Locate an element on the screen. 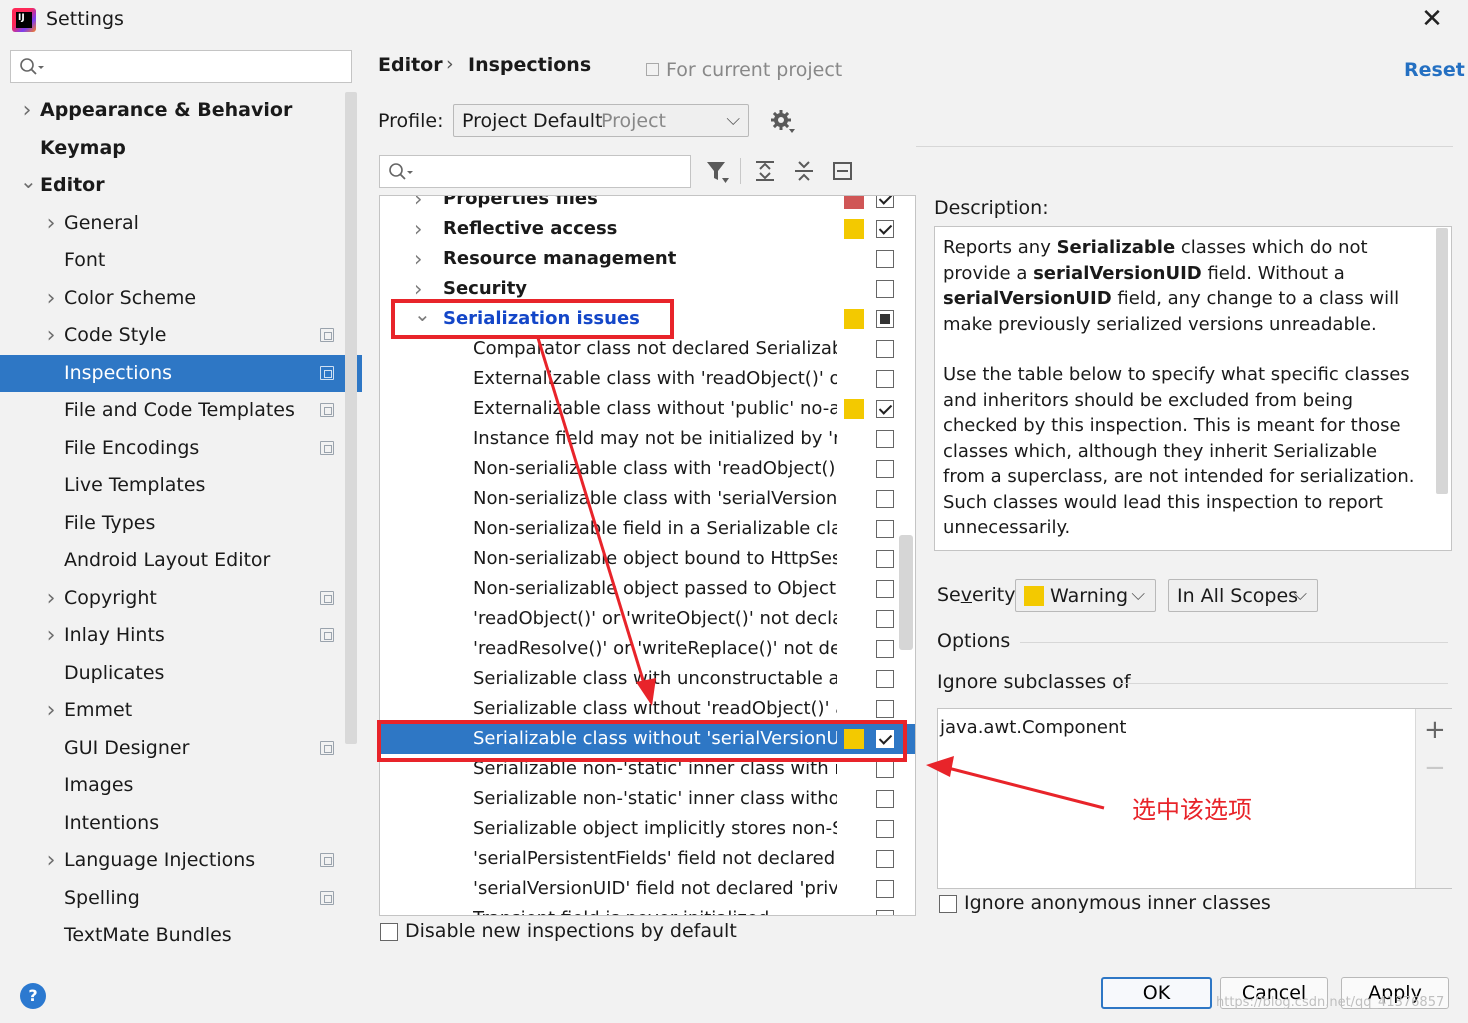 The image size is (1468, 1023). sidebar-item-inspections: Inspections is located at coordinates (181, 373).